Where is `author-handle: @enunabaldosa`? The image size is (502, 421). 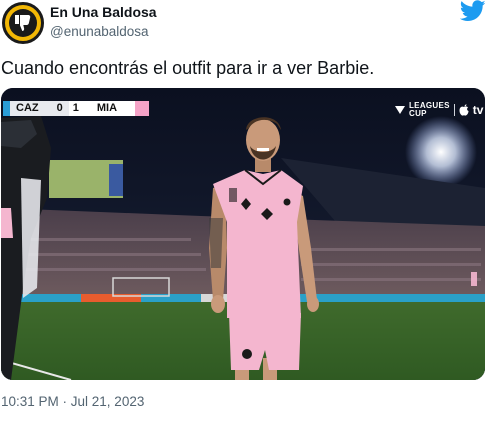
author-handle: @enunabaldosa is located at coordinates (99, 31).